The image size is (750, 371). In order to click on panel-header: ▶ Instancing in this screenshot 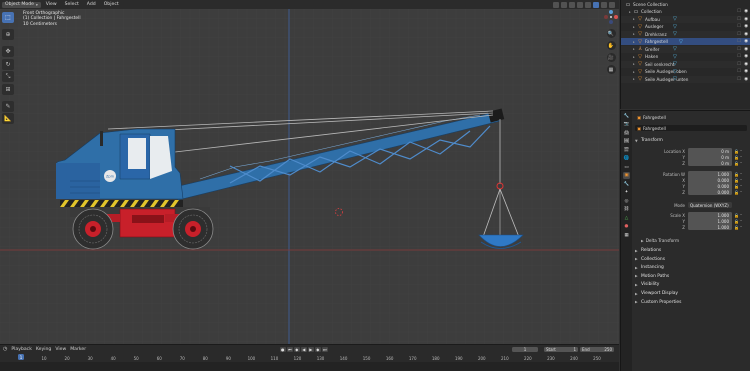, I will do `click(692, 267)`.